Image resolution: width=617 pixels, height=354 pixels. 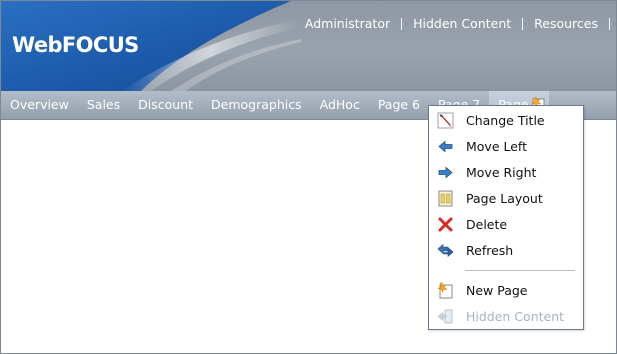 I want to click on pencil-icon, so click(x=445, y=120).